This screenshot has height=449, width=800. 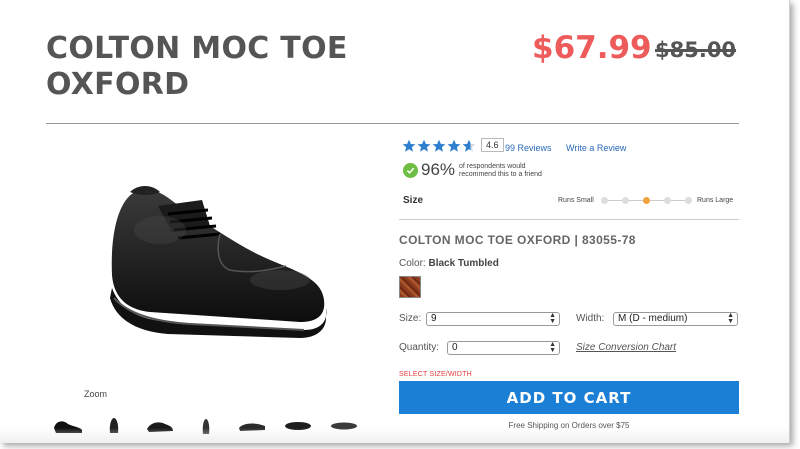 I want to click on quantity-label: Quantity:, so click(x=419, y=347).